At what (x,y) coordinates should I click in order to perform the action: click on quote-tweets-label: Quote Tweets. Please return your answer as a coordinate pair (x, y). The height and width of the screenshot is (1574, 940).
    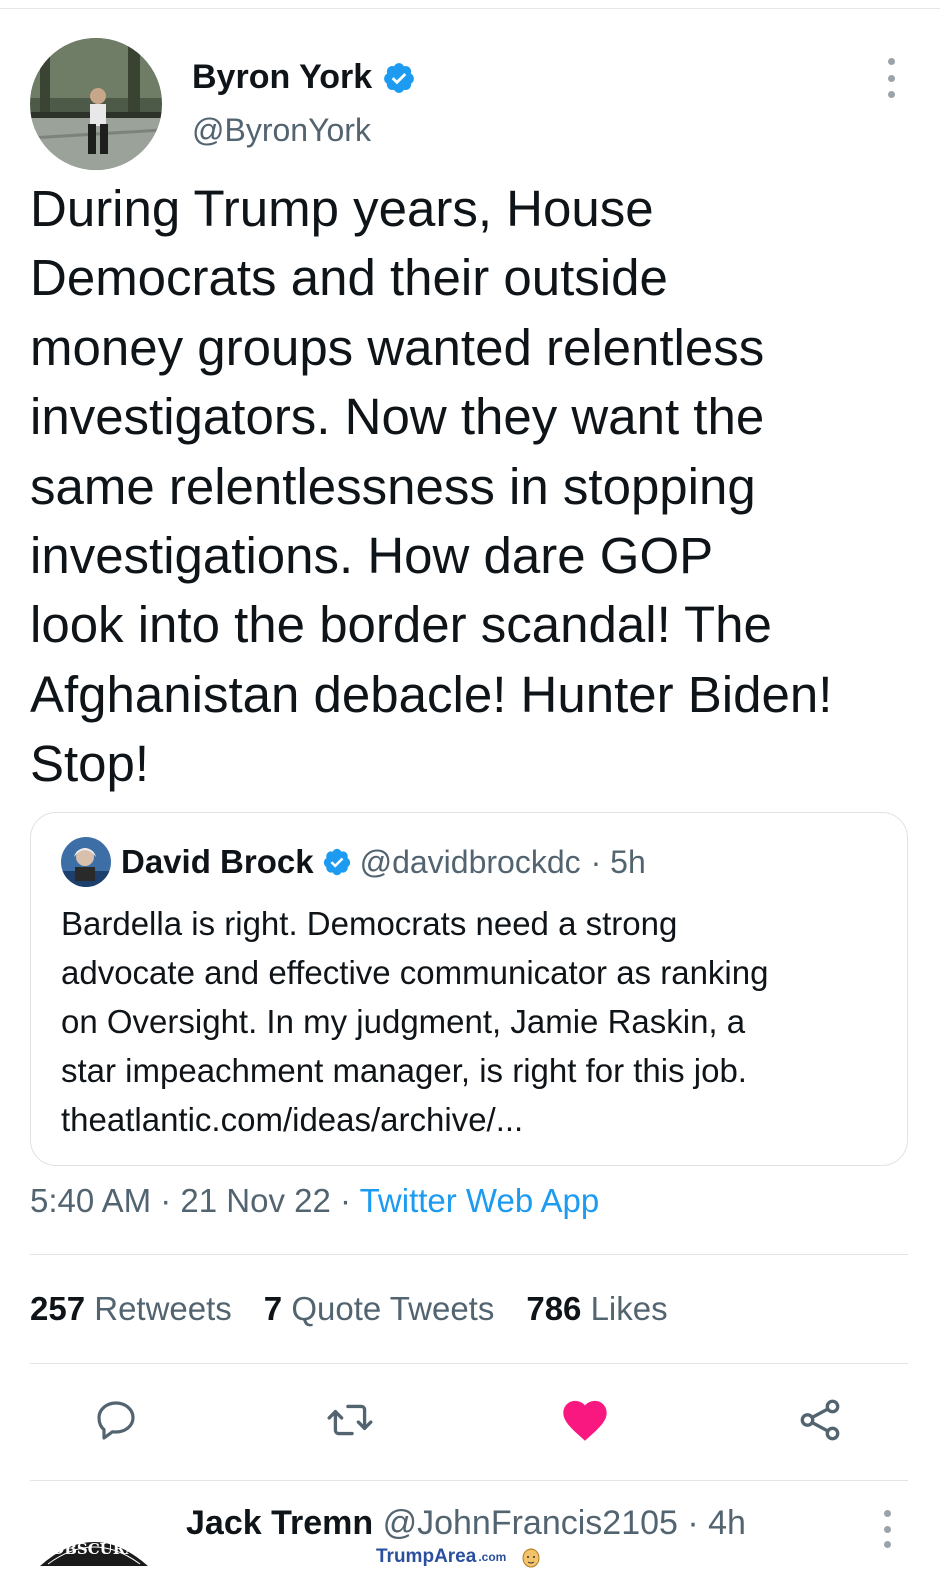
    Looking at the image, I should click on (393, 1308).